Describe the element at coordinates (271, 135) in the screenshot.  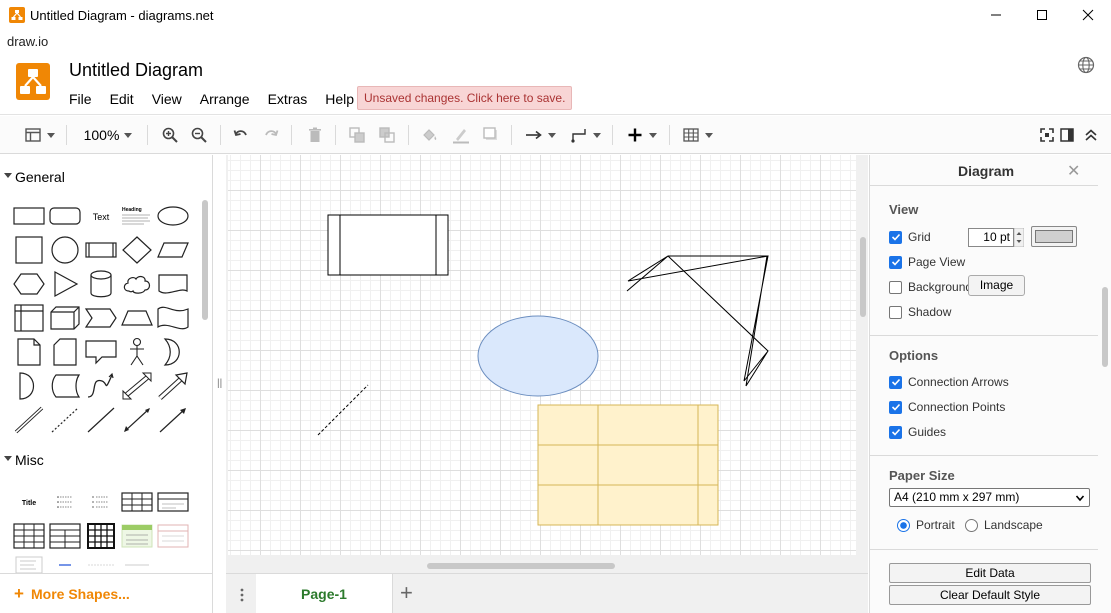
I see `redo-button` at that location.